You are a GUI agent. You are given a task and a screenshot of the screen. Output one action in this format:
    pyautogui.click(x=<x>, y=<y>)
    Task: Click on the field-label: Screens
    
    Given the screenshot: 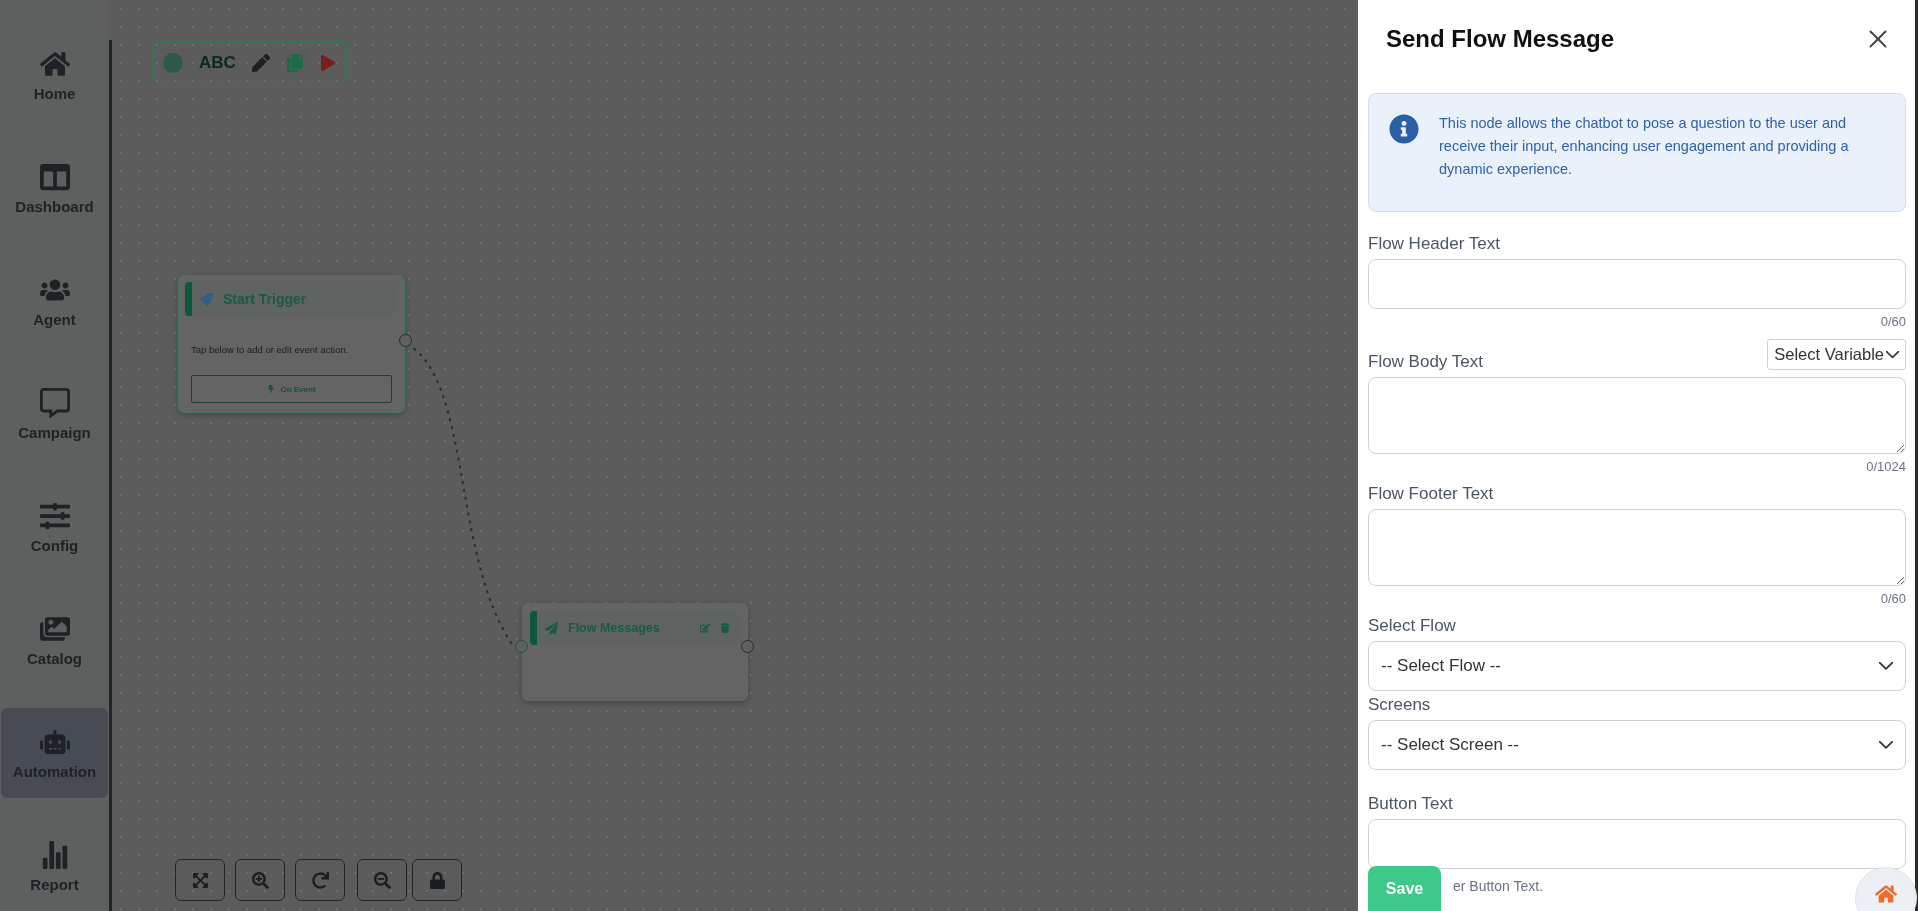 What is the action you would take?
    pyautogui.click(x=1399, y=705)
    